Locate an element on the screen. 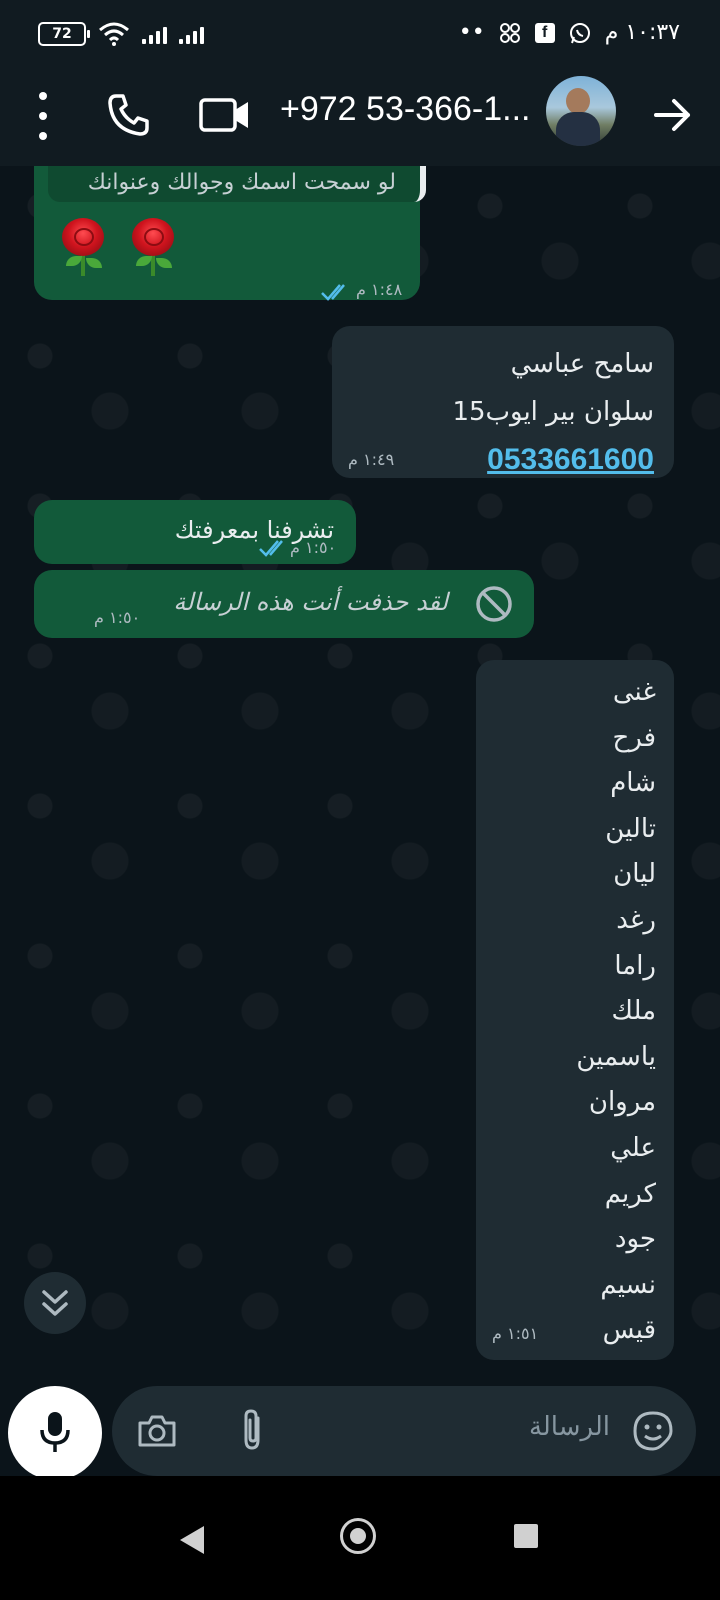 This screenshot has width=720, height=1600. composer-bar: الرسالة is located at coordinates (360, 1433).